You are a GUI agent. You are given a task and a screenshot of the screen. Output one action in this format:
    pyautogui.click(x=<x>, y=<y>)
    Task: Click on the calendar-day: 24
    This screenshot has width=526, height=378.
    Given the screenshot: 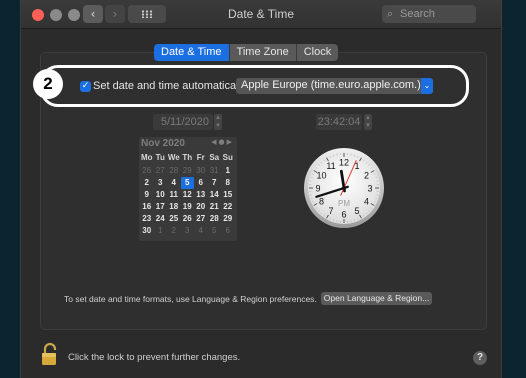 What is the action you would take?
    pyautogui.click(x=161, y=219)
    